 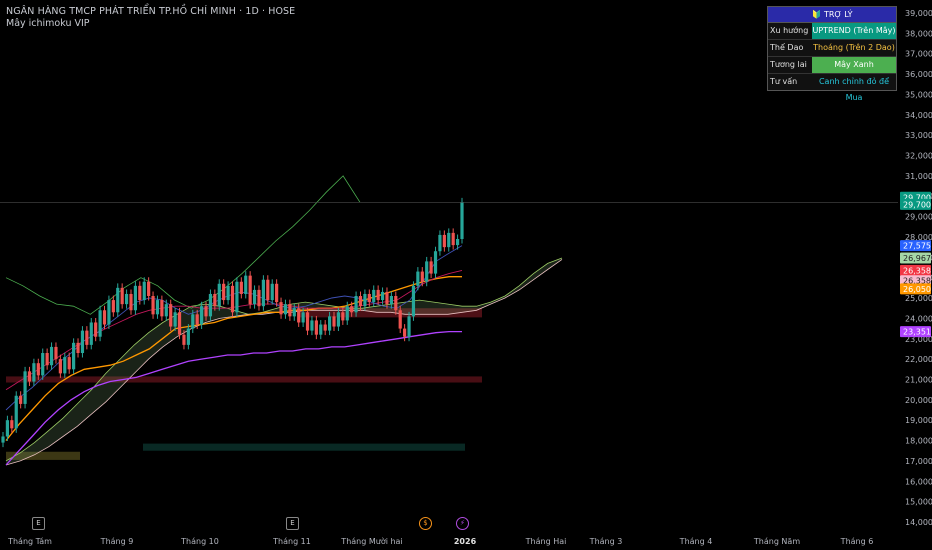 What do you see at coordinates (918, 502) in the screenshot?
I see `y-tick-label: 15,000` at bounding box center [918, 502].